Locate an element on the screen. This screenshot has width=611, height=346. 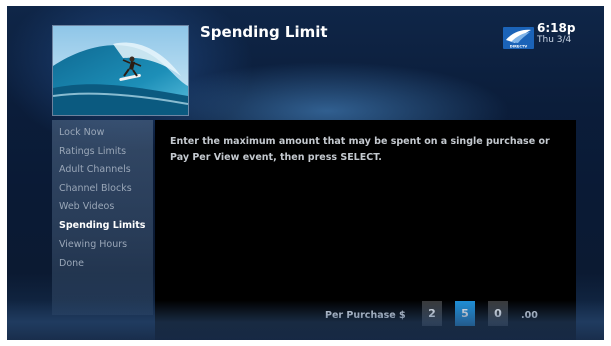
menu-item-done: Done is located at coordinates (71, 263).